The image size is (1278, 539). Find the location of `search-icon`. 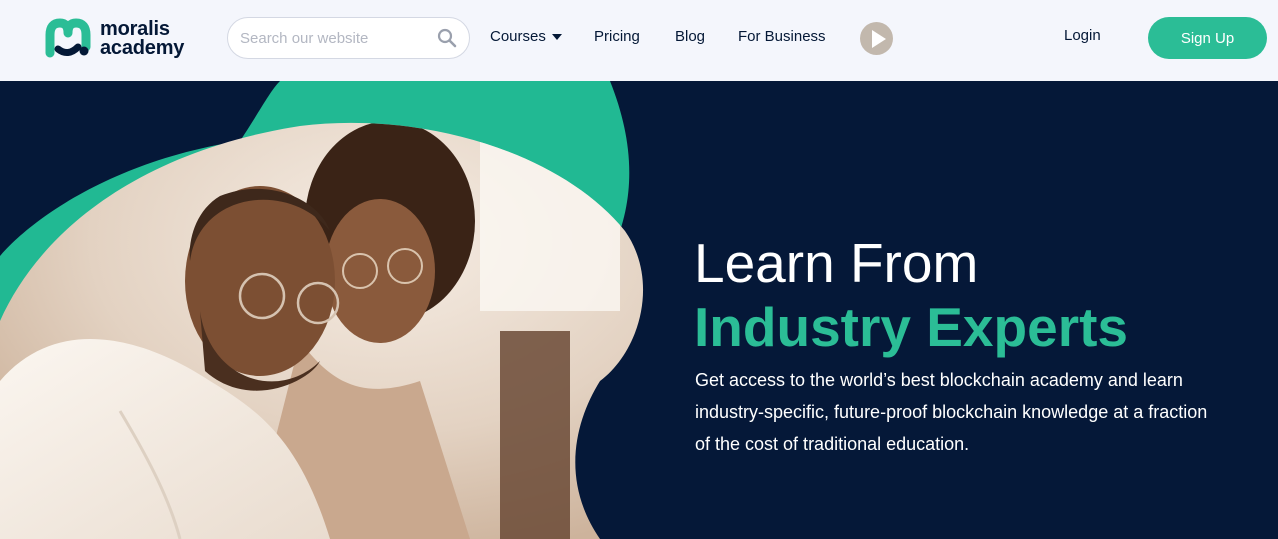

search-icon is located at coordinates (447, 38).